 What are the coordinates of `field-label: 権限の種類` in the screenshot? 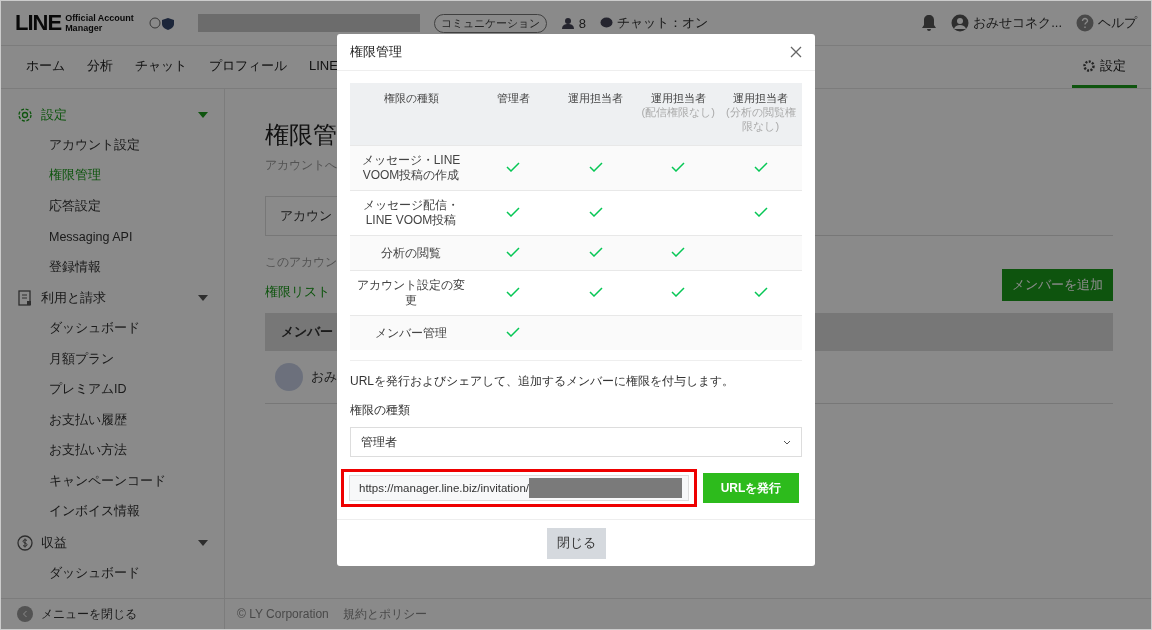 It's located at (380, 410).